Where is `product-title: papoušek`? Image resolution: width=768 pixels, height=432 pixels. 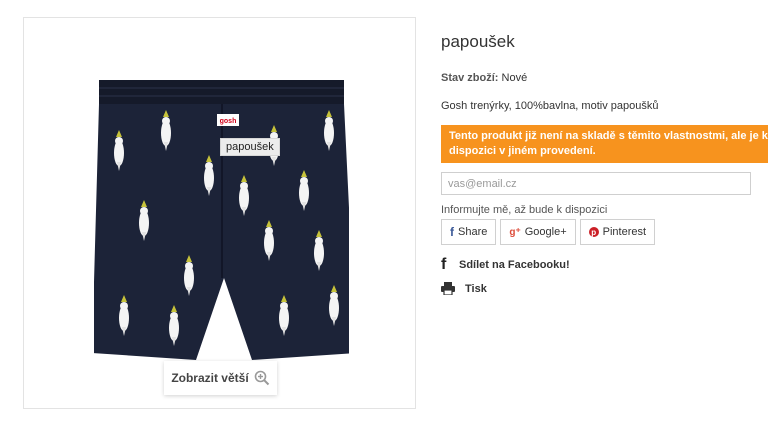 product-title: papoušek is located at coordinates (478, 41).